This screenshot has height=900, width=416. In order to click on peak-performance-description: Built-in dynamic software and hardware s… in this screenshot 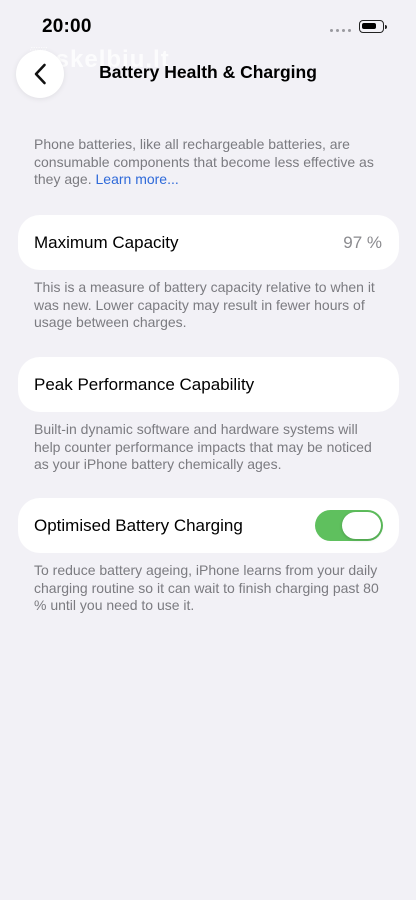, I will do `click(203, 446)`.